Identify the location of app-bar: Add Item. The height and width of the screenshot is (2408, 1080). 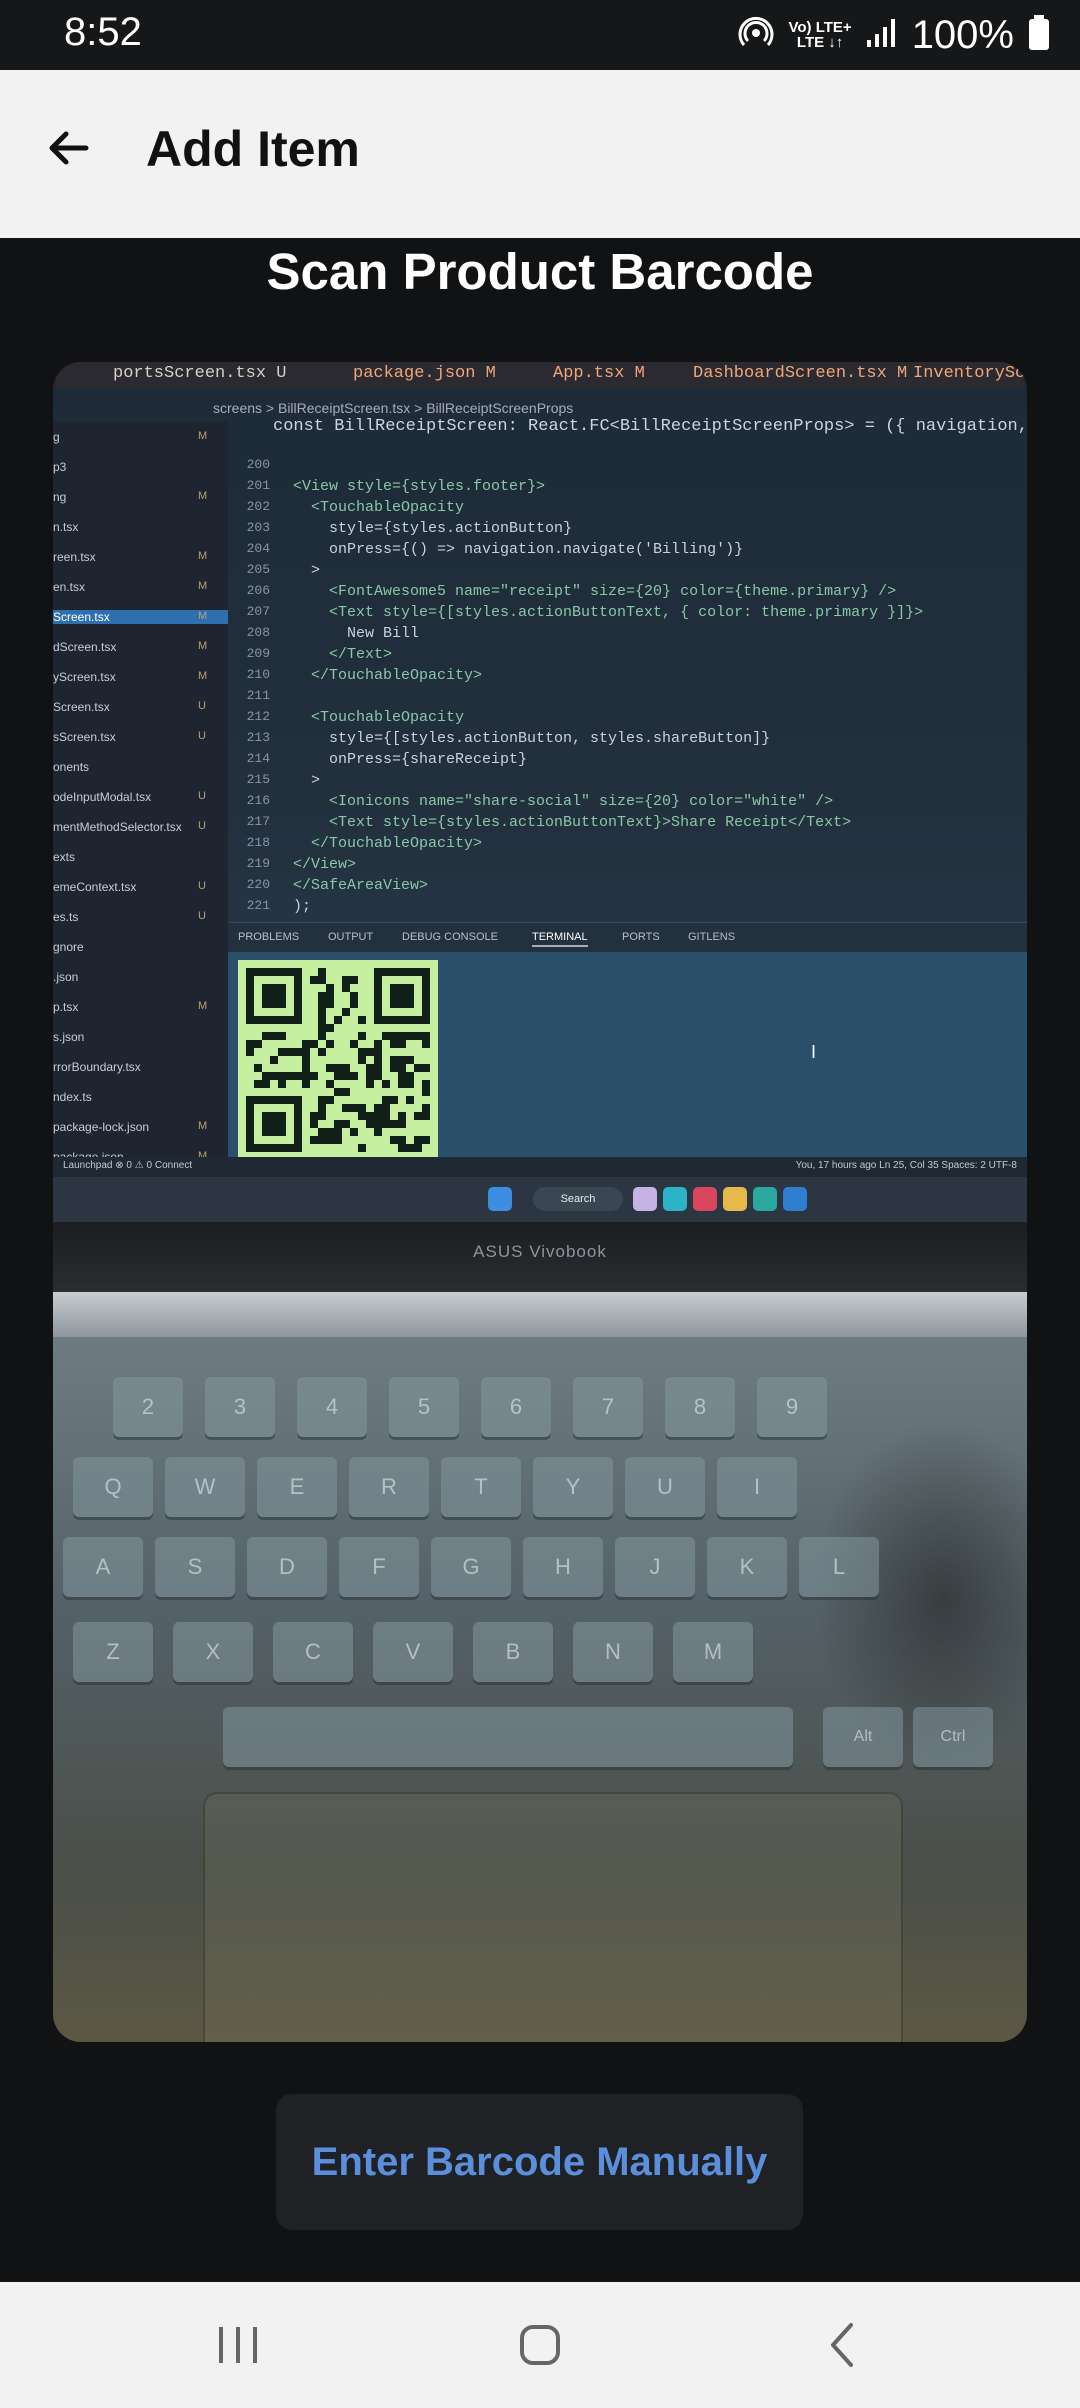
(540, 154).